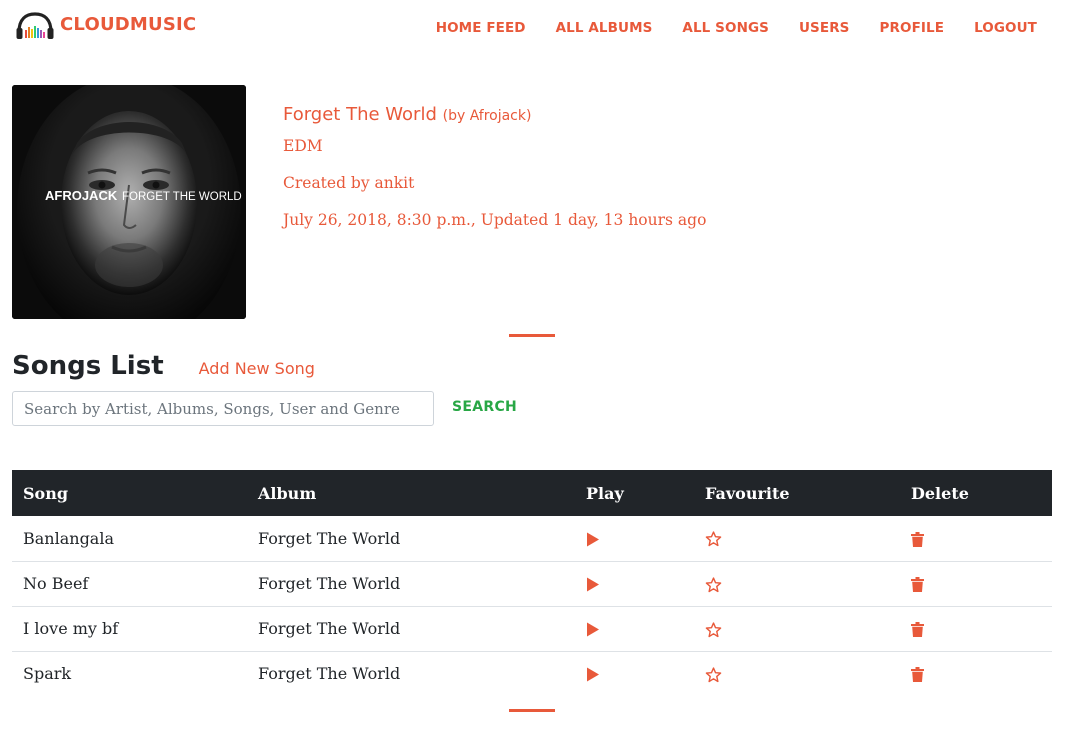 The image size is (1081, 754). What do you see at coordinates (912, 28) in the screenshot?
I see `nav-profile: PROFILE` at bounding box center [912, 28].